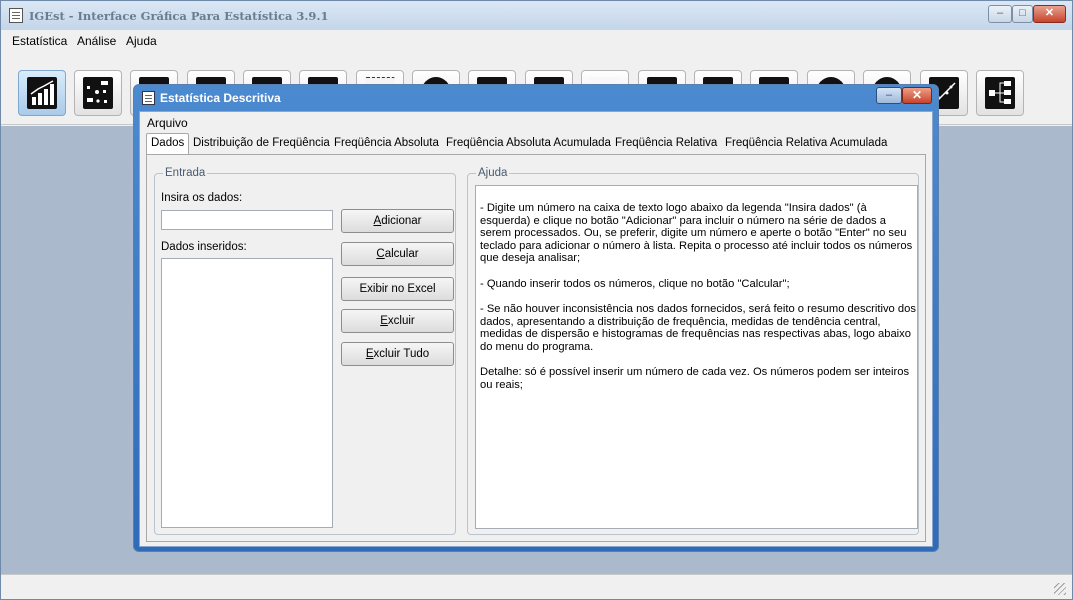 Image resolution: width=1073 pixels, height=600 pixels. I want to click on status-bar, so click(536, 586).